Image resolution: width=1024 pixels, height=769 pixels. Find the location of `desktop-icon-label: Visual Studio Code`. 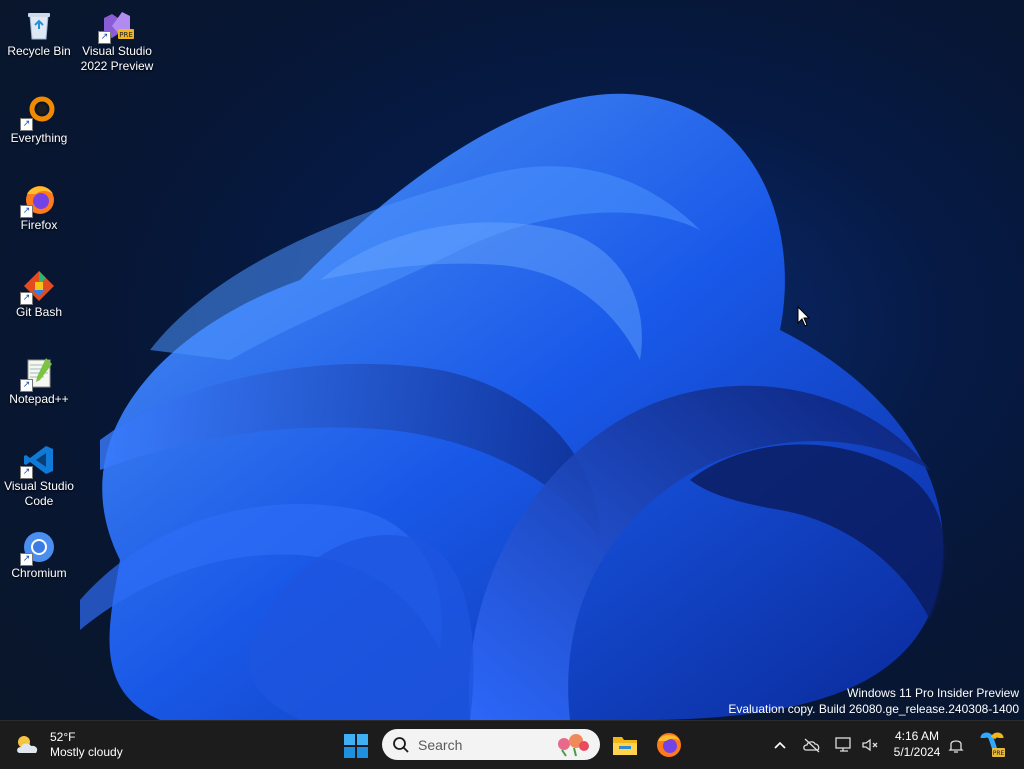

desktop-icon-label: Visual Studio Code is located at coordinates (39, 493).